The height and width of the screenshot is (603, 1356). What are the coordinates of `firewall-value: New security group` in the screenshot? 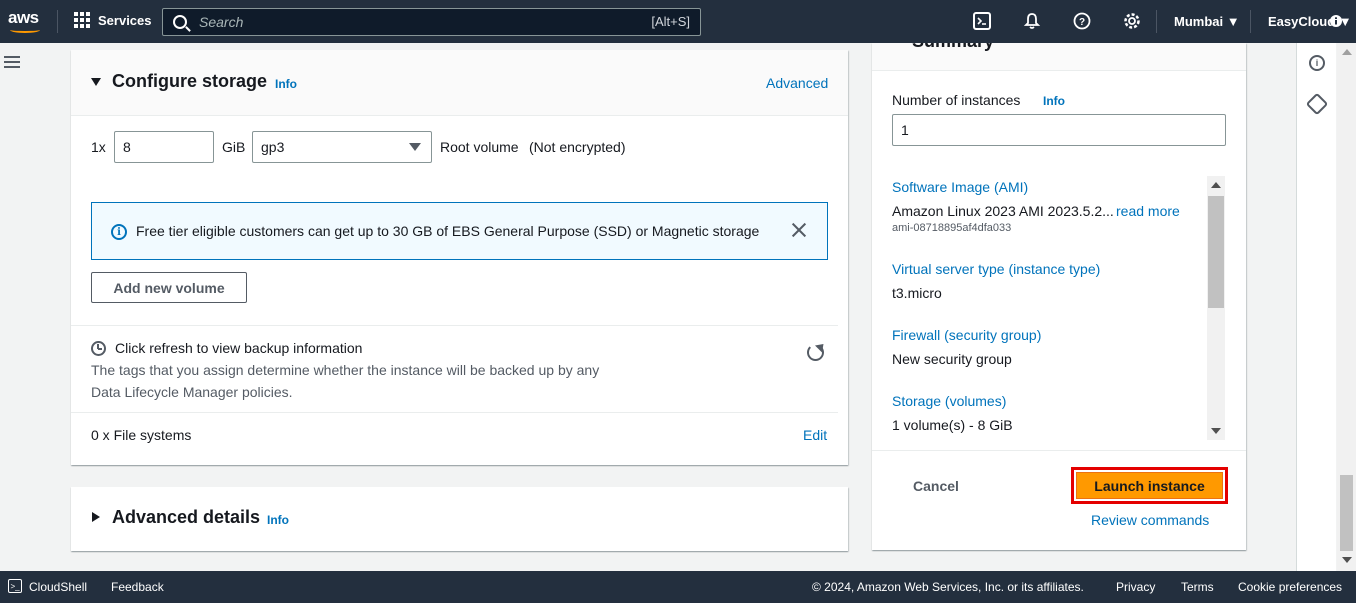 It's located at (952, 359).